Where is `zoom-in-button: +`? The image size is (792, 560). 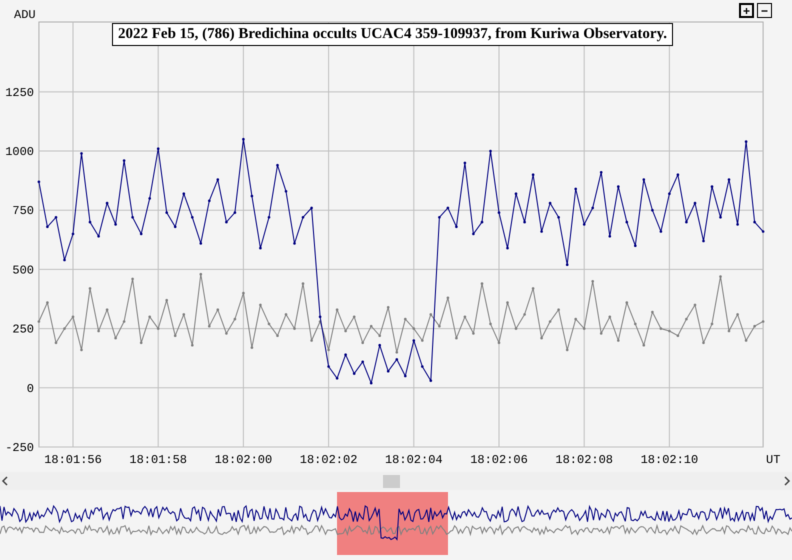
zoom-in-button: + is located at coordinates (746, 10).